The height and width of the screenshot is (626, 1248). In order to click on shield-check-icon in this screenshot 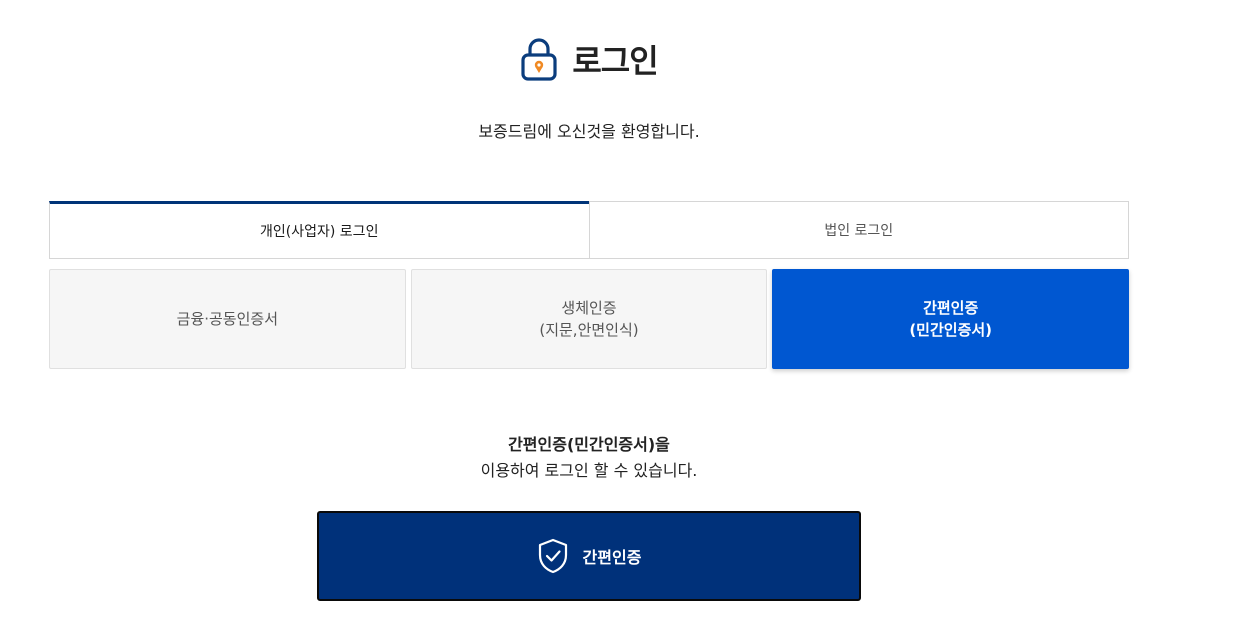, I will do `click(553, 556)`.